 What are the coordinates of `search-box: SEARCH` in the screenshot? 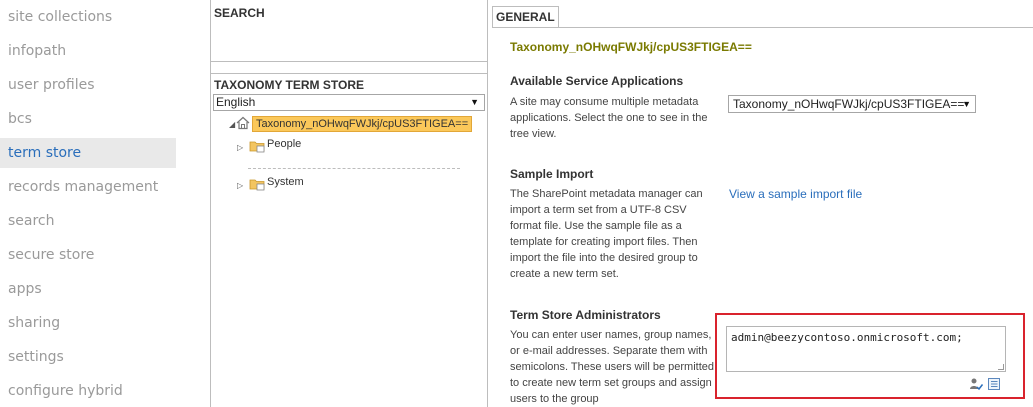 It's located at (349, 31).